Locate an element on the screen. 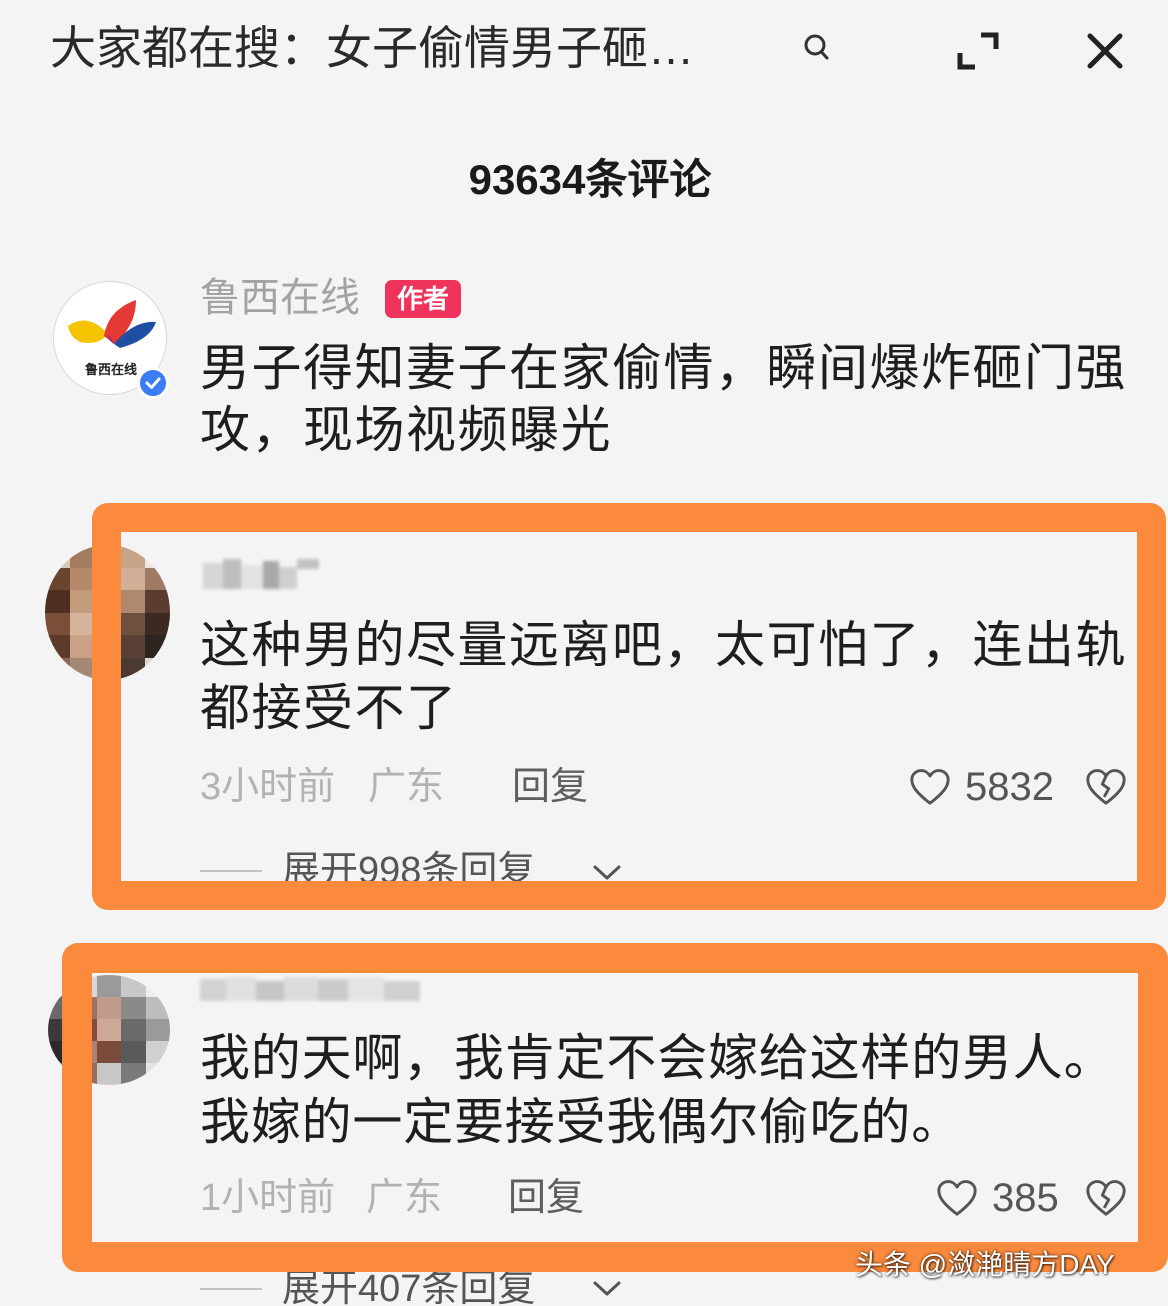 This screenshot has height=1306, width=1168. author-comment-line-2: 攻，现场视频曝光 is located at coordinates (406, 430).